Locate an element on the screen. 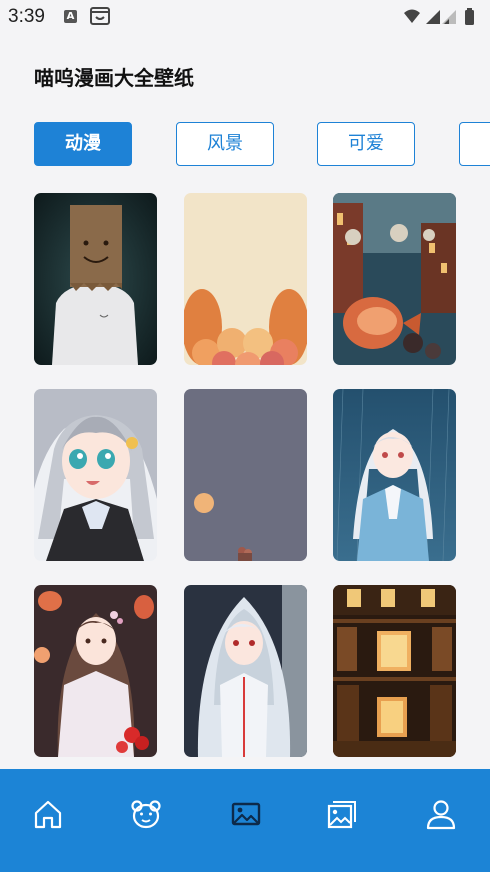 This screenshot has height=872, width=490. nav-wallpaper is located at coordinates (246, 814).